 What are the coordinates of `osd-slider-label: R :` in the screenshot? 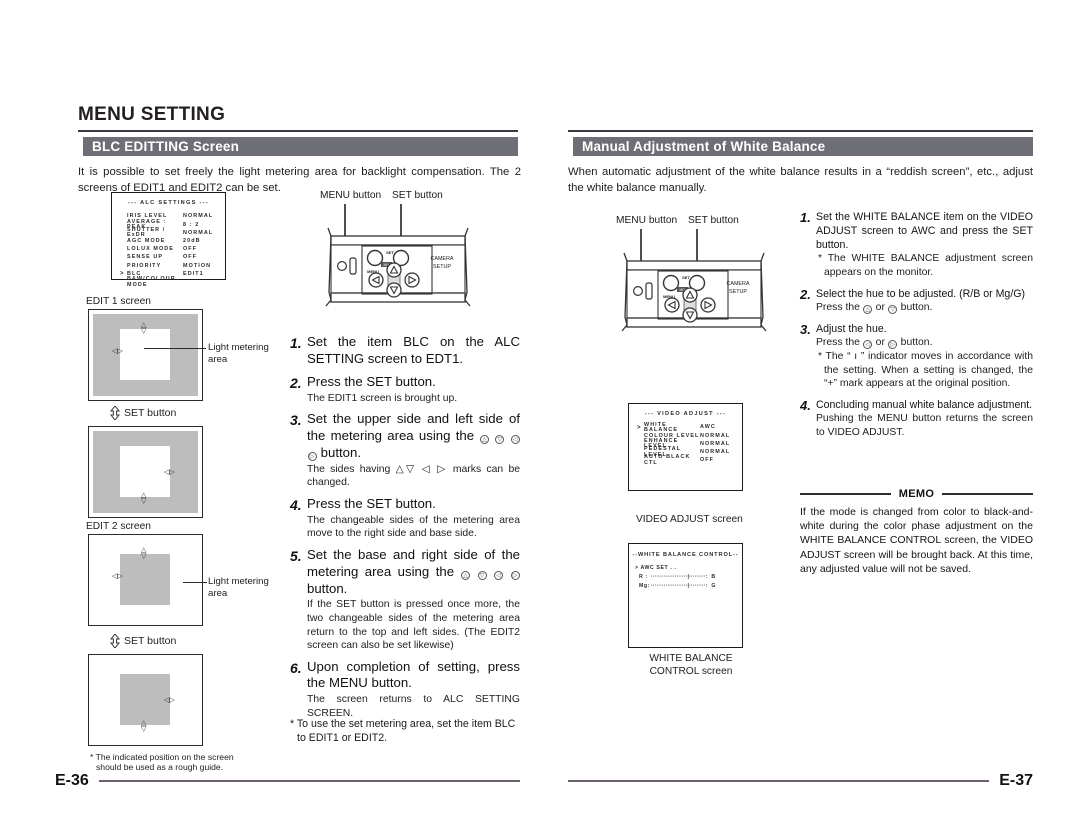 It's located at (643, 576).